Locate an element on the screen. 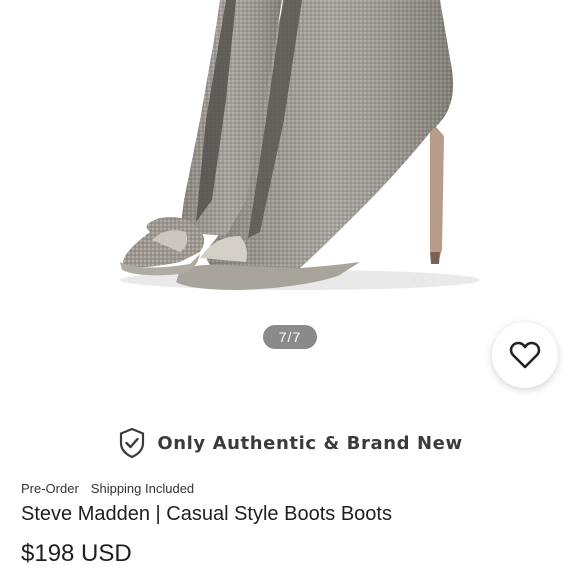 This screenshot has height=580, width=580. authenticity-text: Only Authentic & Brand New is located at coordinates (310, 443).